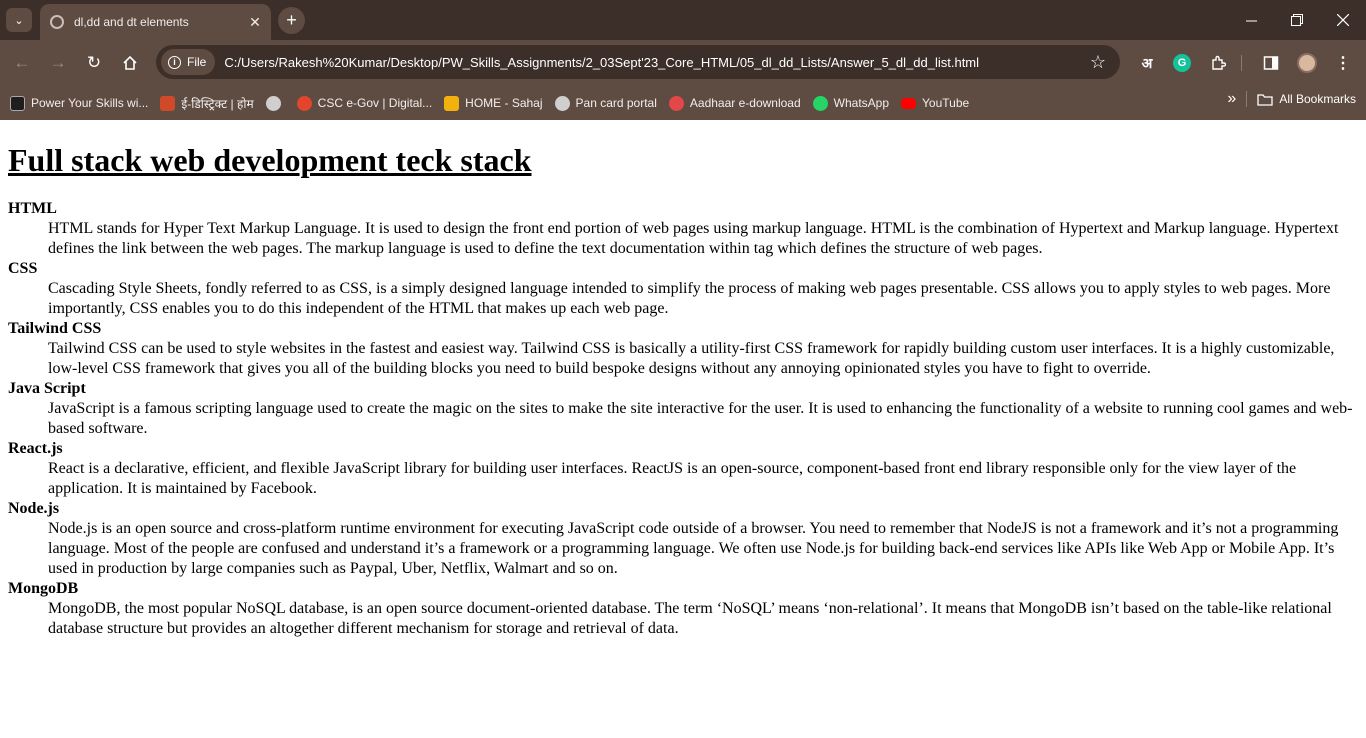 This screenshot has width=1366, height=738. Describe the element at coordinates (217, 103) in the screenshot. I see `bookmark-label: ई-डिस्ट्रिक्ट | होम` at that location.